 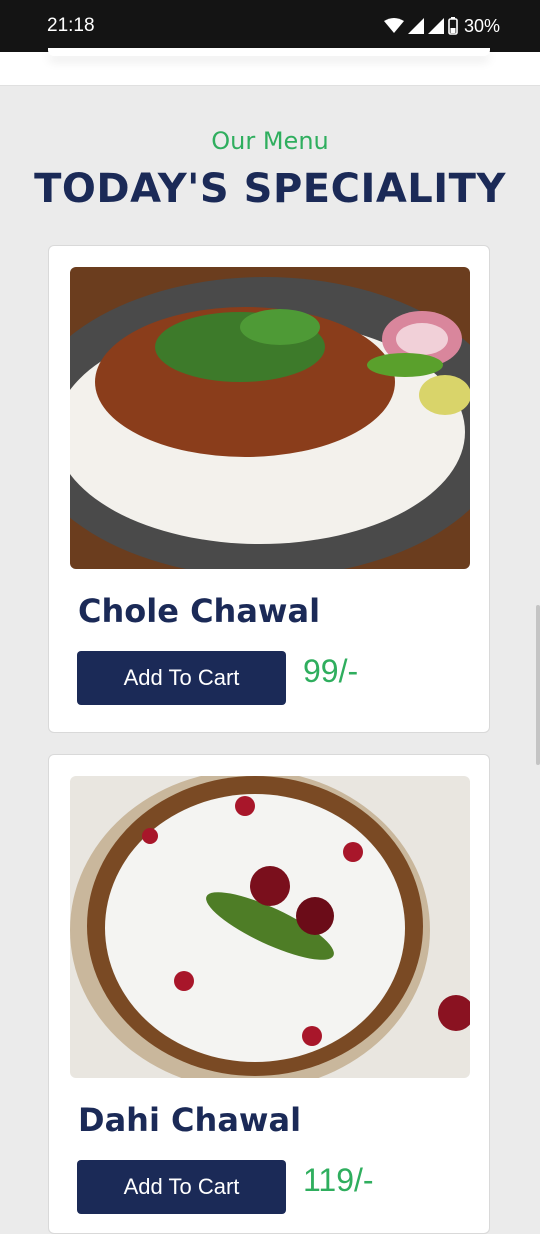 I want to click on scrollbar-thumb, so click(x=538, y=685).